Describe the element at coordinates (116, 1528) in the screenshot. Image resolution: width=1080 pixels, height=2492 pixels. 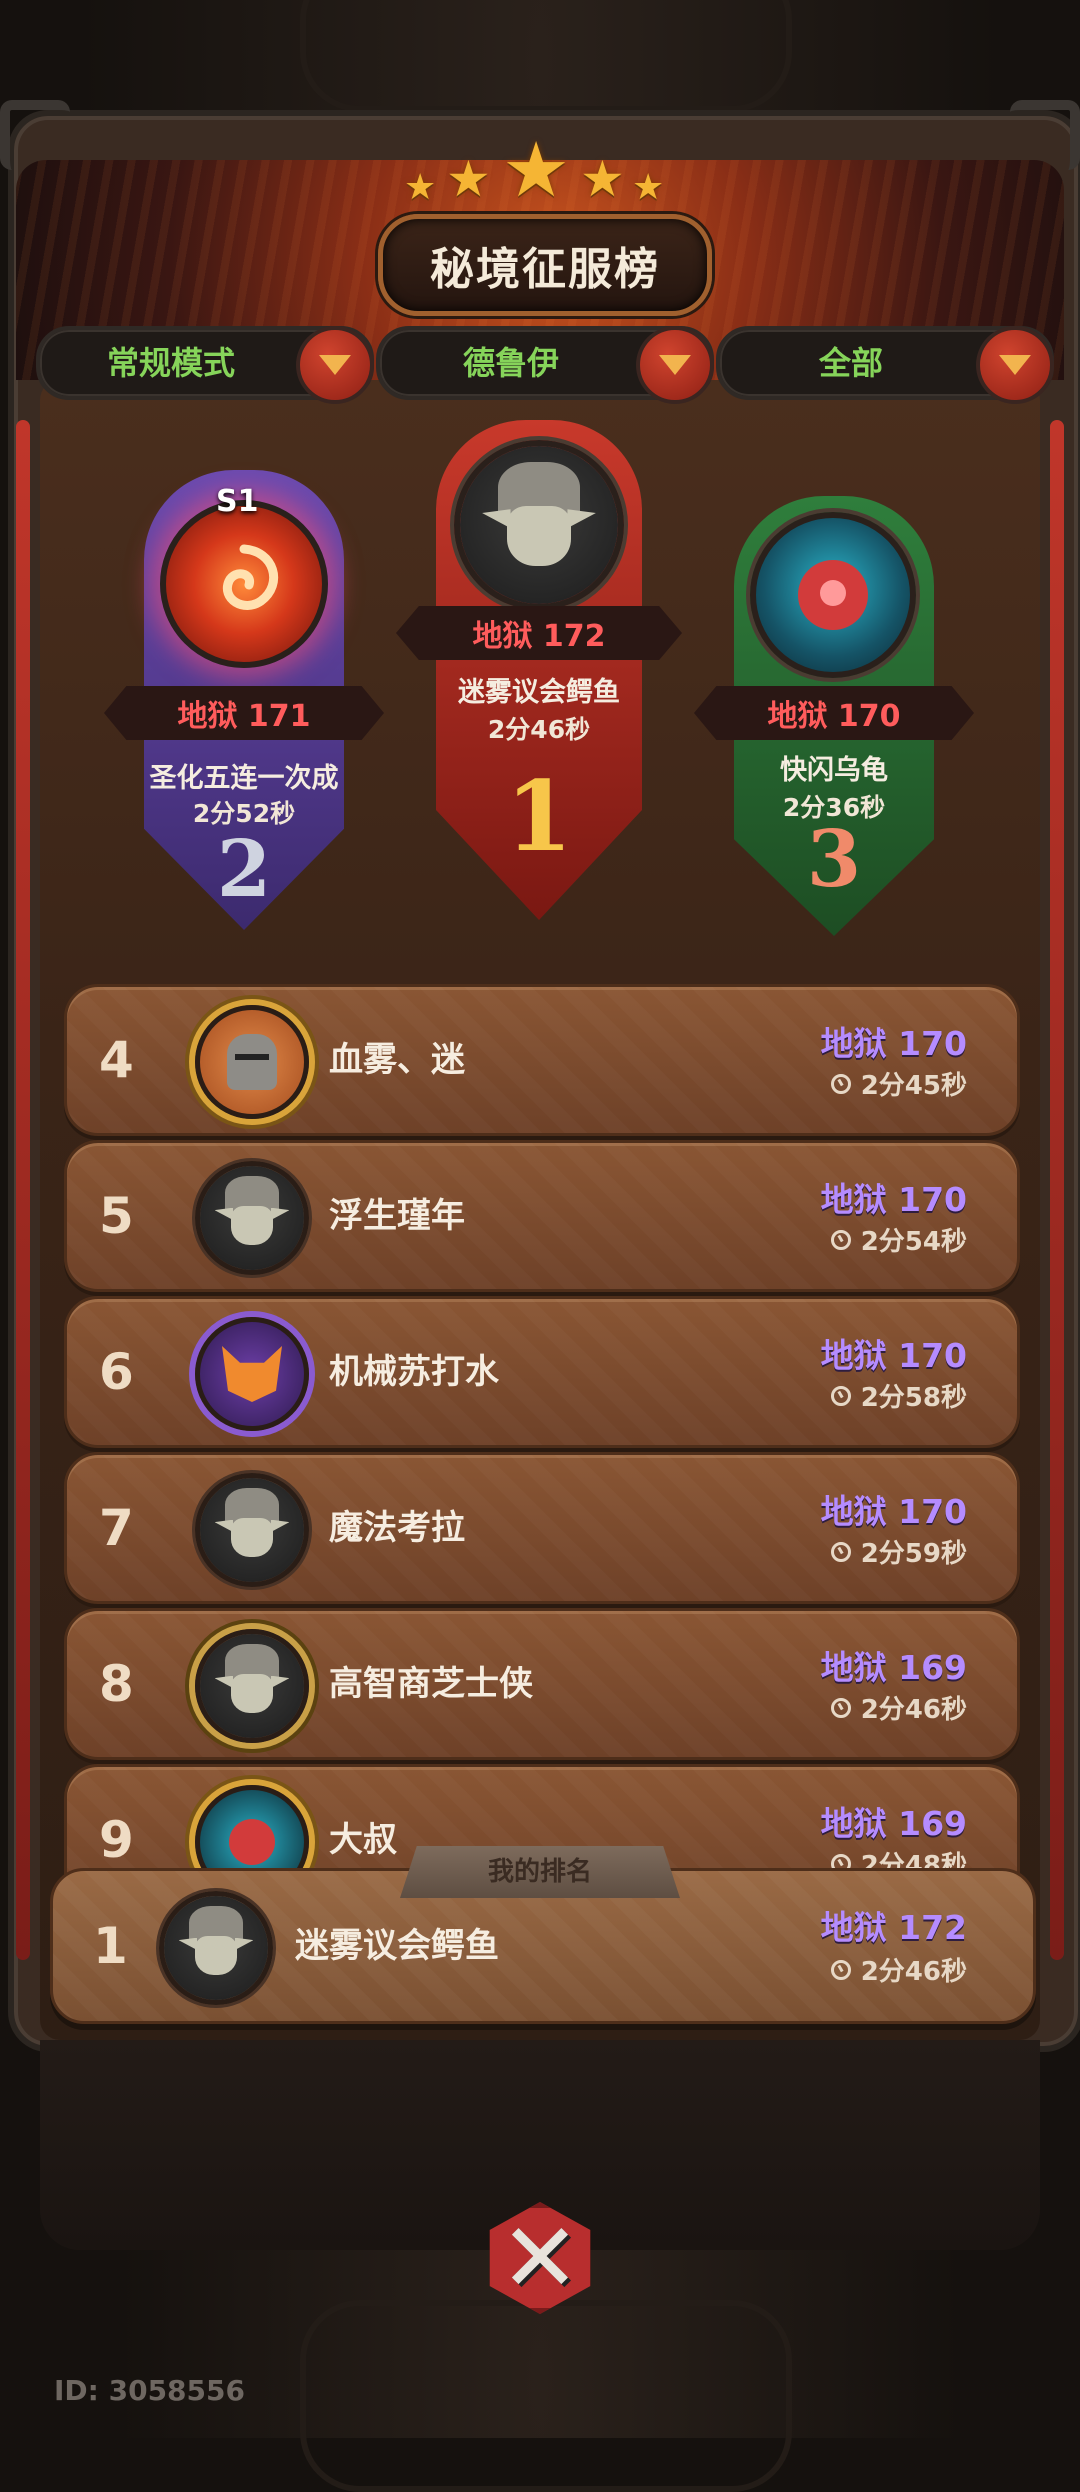
I see `row-rank: 7` at that location.